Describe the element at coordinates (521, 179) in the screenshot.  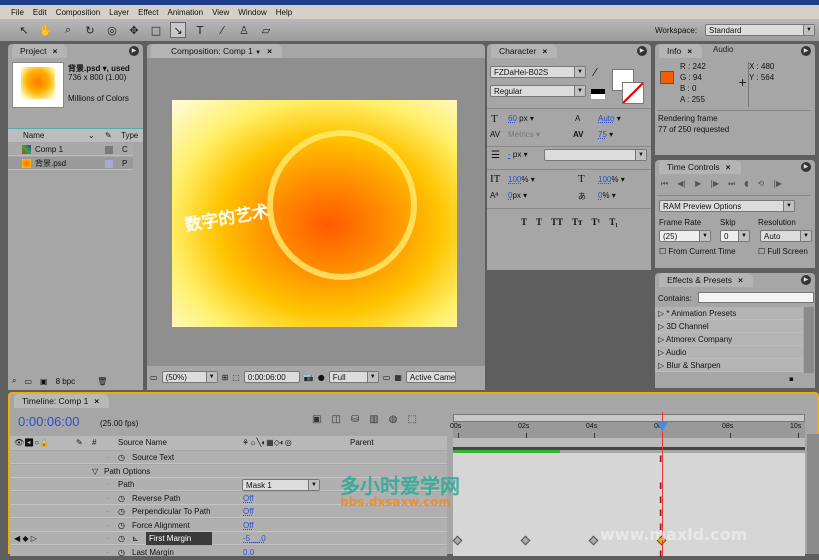
I see `vertical-scale-field: 100% ▾` at that location.